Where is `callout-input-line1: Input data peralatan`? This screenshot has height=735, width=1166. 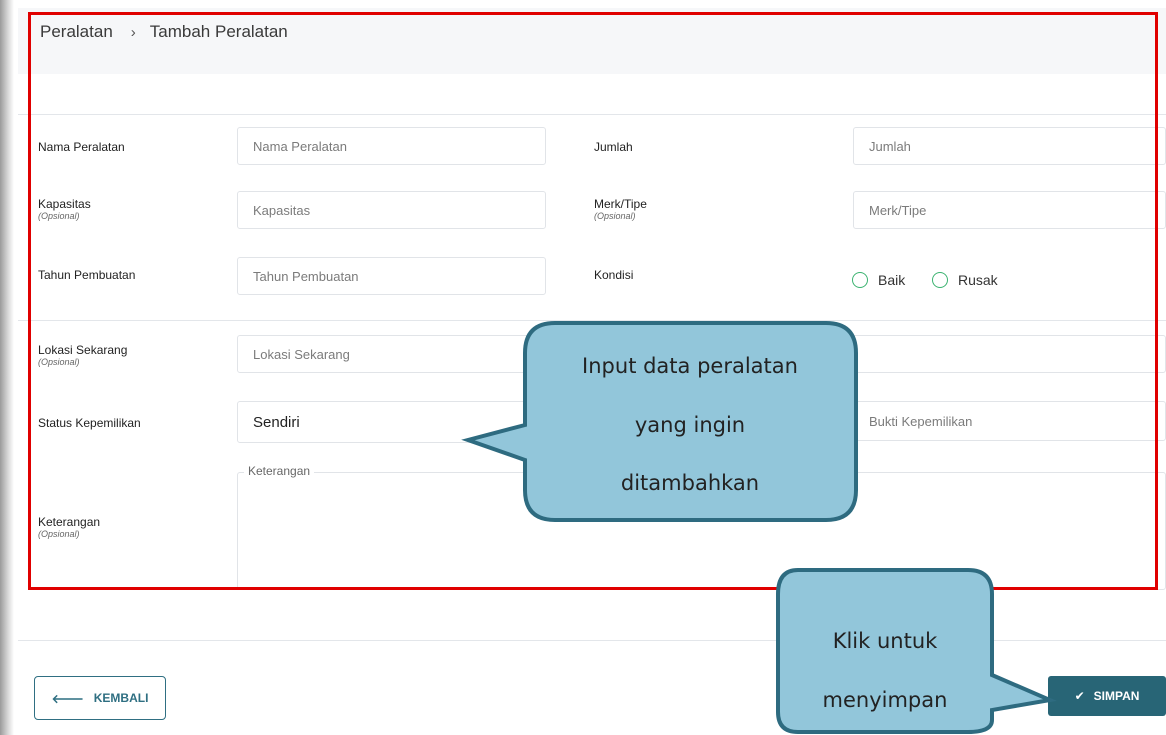 callout-input-line1: Input data peralatan is located at coordinates (690, 366).